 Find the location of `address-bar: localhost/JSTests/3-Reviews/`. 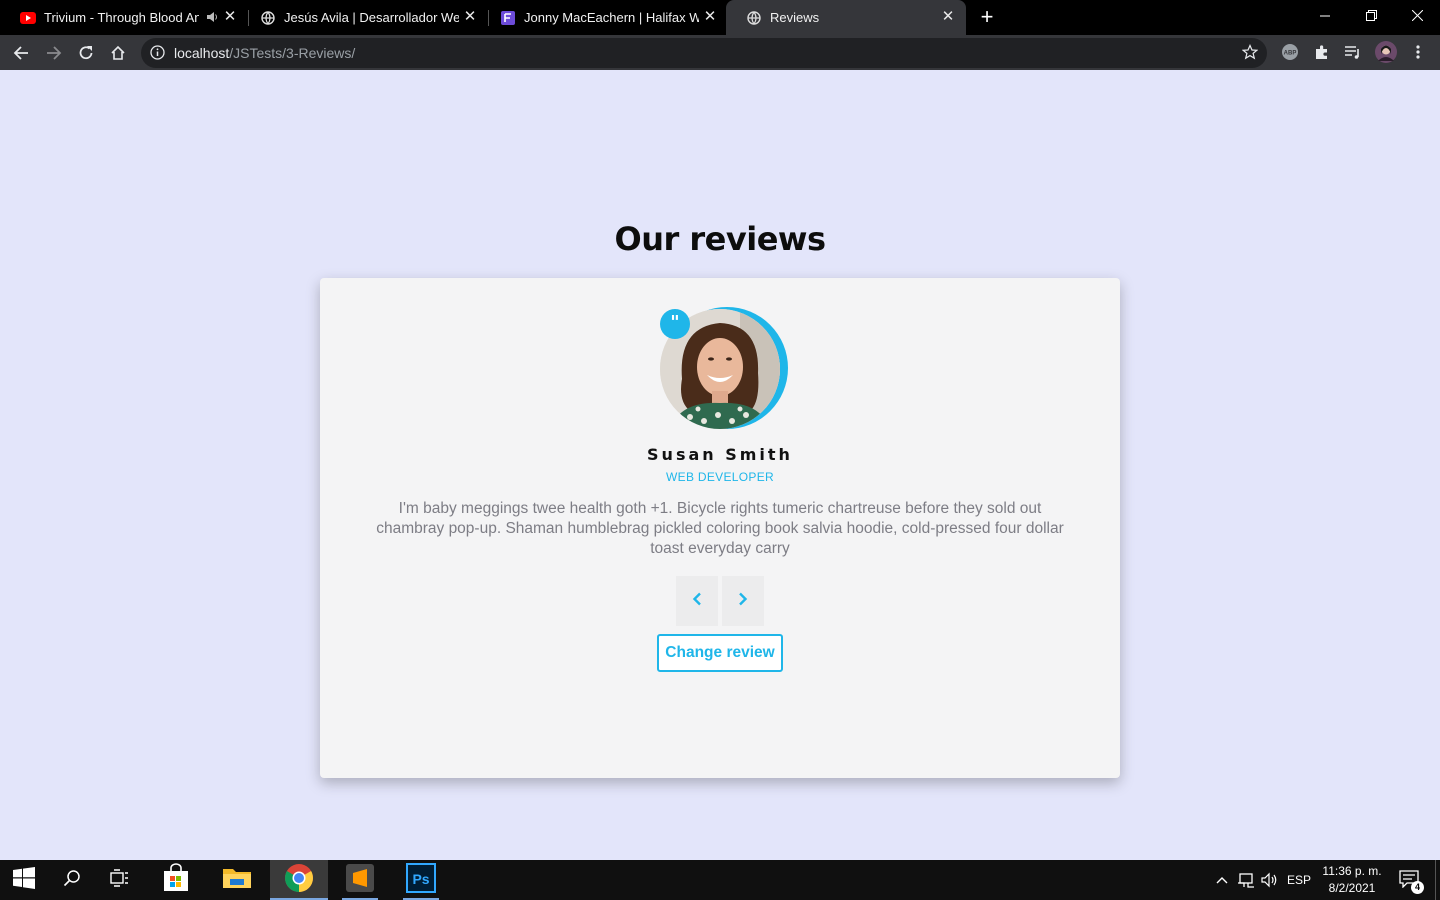

address-bar: localhost/JSTests/3-Reviews/ is located at coordinates (704, 53).